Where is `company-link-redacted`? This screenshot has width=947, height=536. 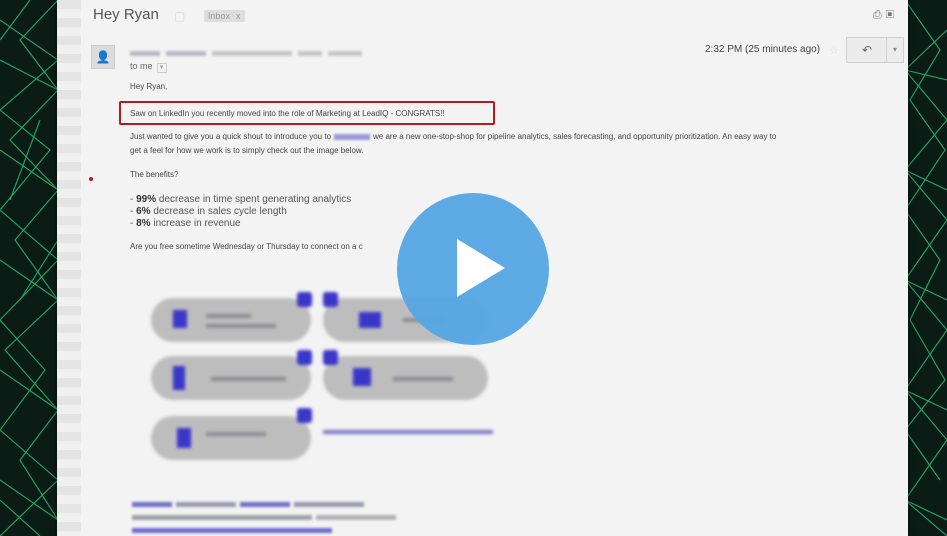
company-link-redacted is located at coordinates (352, 136).